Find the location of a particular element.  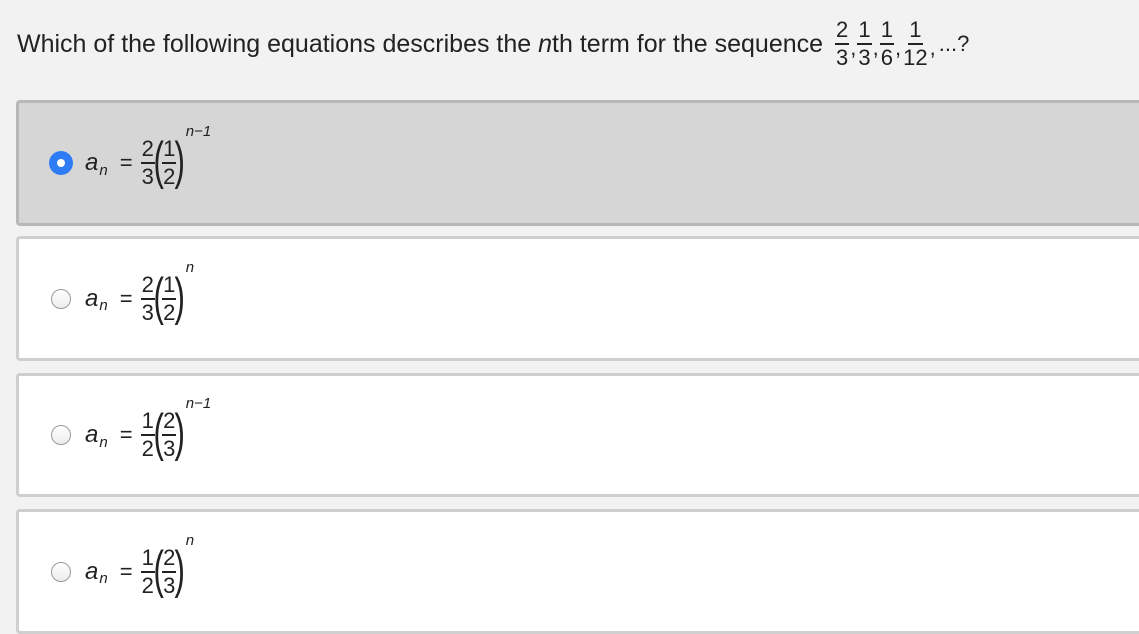

sequence-term-3-denominator: 6 is located at coordinates (887, 57).